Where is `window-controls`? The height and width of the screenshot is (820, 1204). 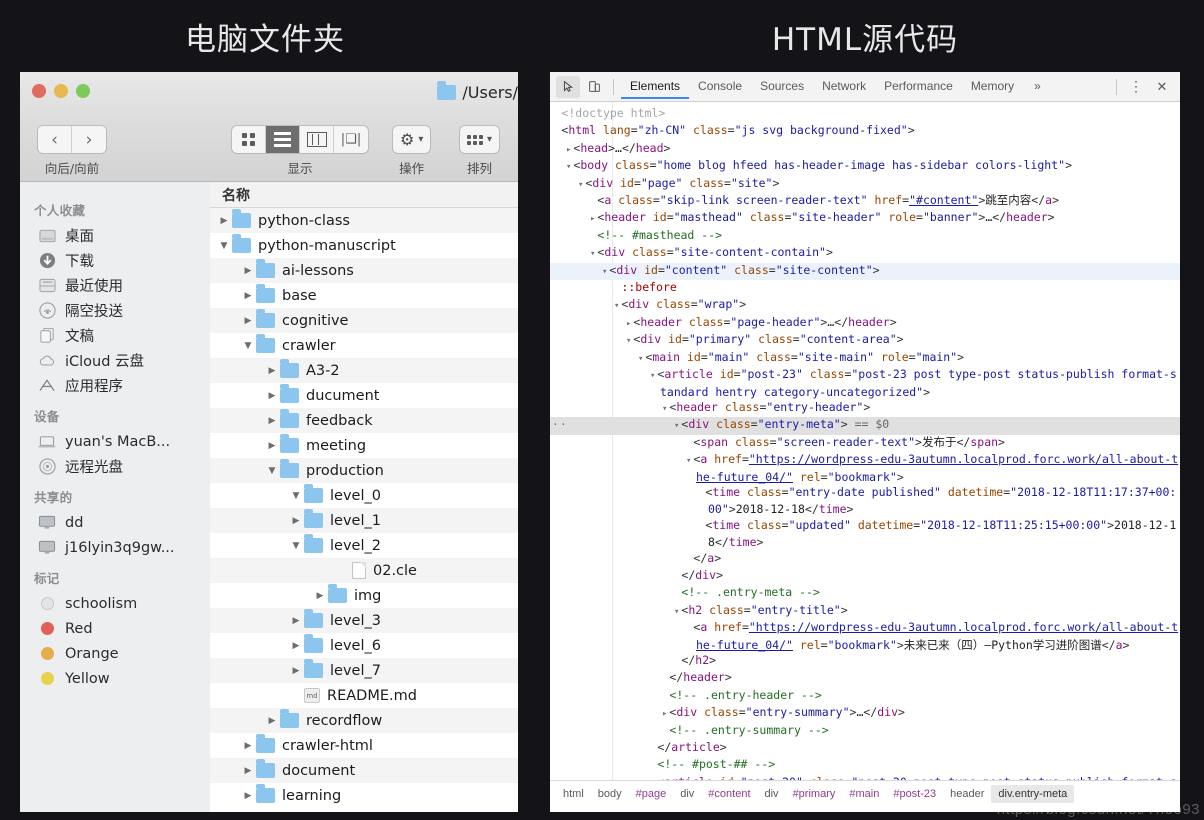
window-controls is located at coordinates (61, 91).